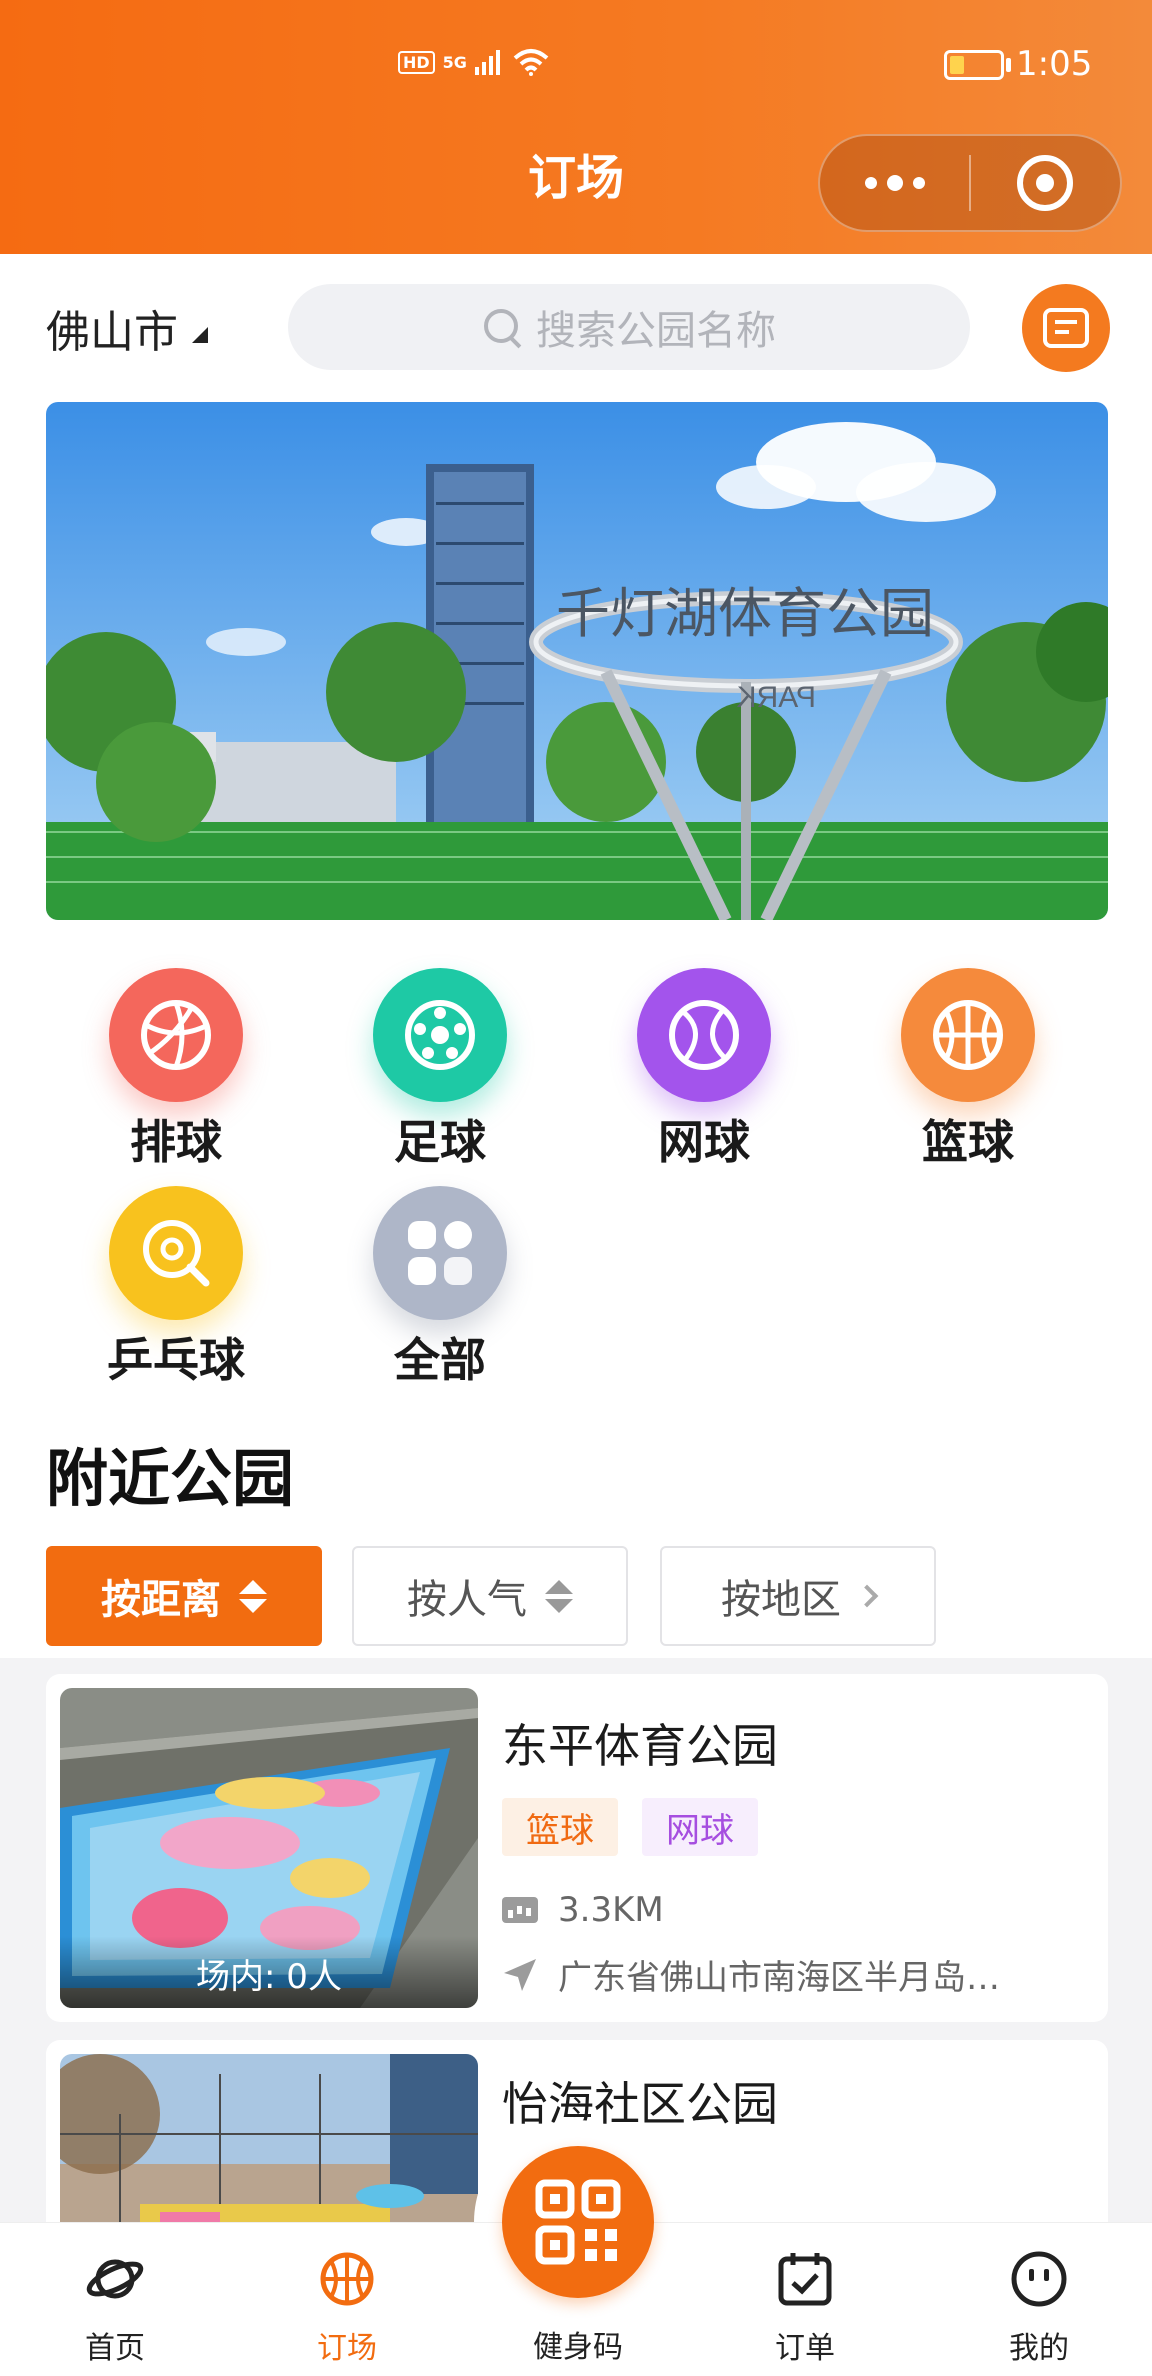 This screenshot has height=2376, width=1152. I want to click on park-distance: 3.3KM, so click(583, 1910).